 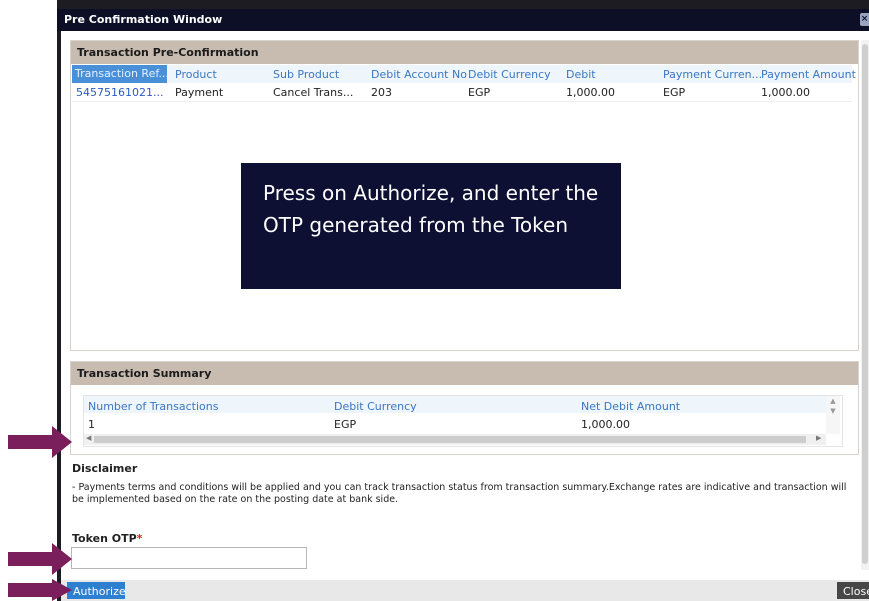 I want to click on cell-net-debit-amount: 1,000.00, so click(x=605, y=424).